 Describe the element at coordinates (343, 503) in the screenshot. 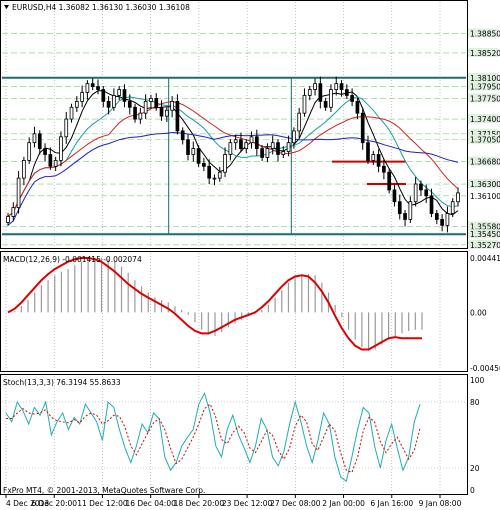

I see `time-tick-label: 2 Jan 00:00` at that location.